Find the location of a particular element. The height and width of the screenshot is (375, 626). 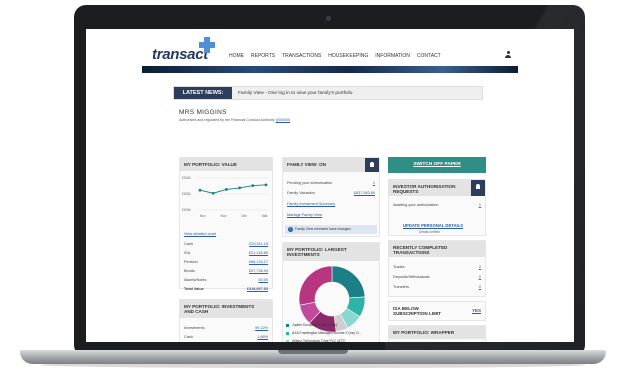

family-summary-link: Family Investment Summary is located at coordinates (311, 204).